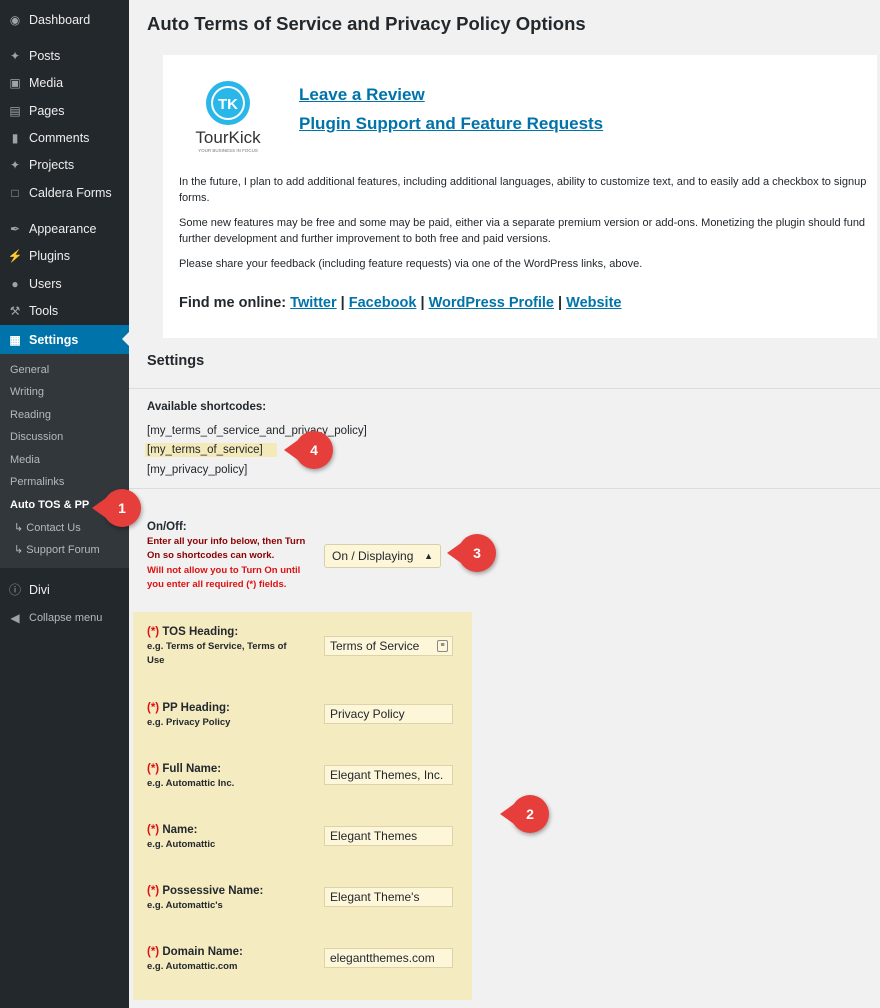 The width and height of the screenshot is (880, 1008). I want to click on sidebar-item-label: Pages, so click(47, 110).